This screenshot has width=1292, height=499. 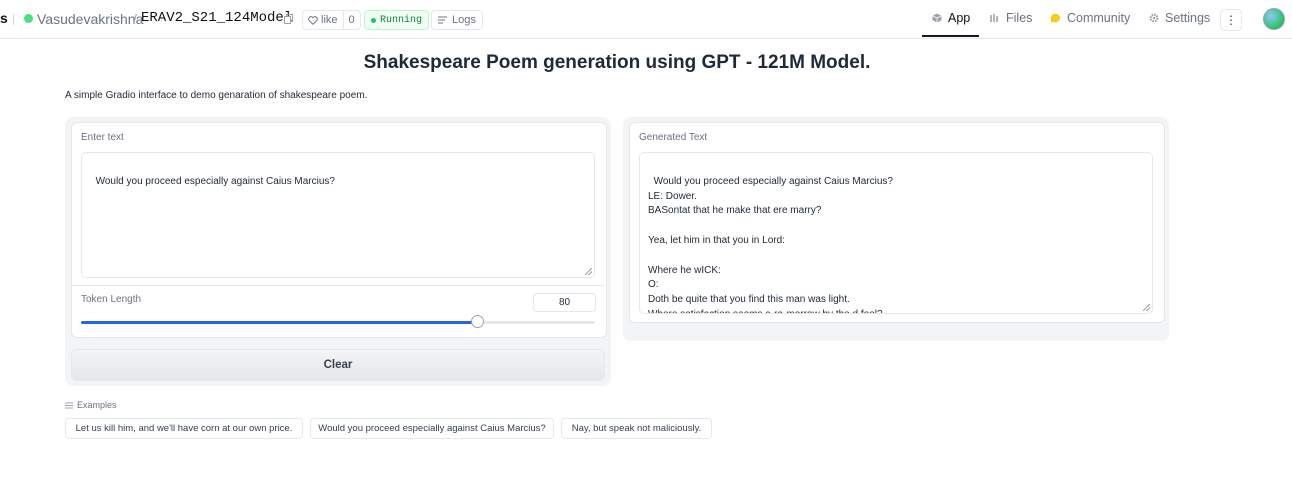 I want to click on logs-icon, so click(x=442, y=20).